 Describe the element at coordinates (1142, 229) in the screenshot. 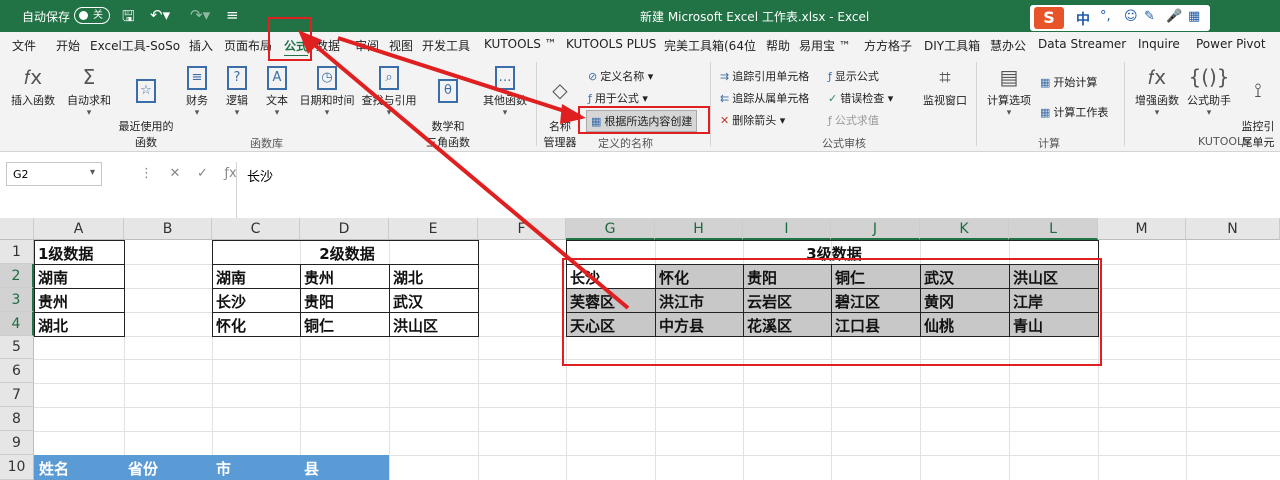

I see `col-header-m: M` at that location.